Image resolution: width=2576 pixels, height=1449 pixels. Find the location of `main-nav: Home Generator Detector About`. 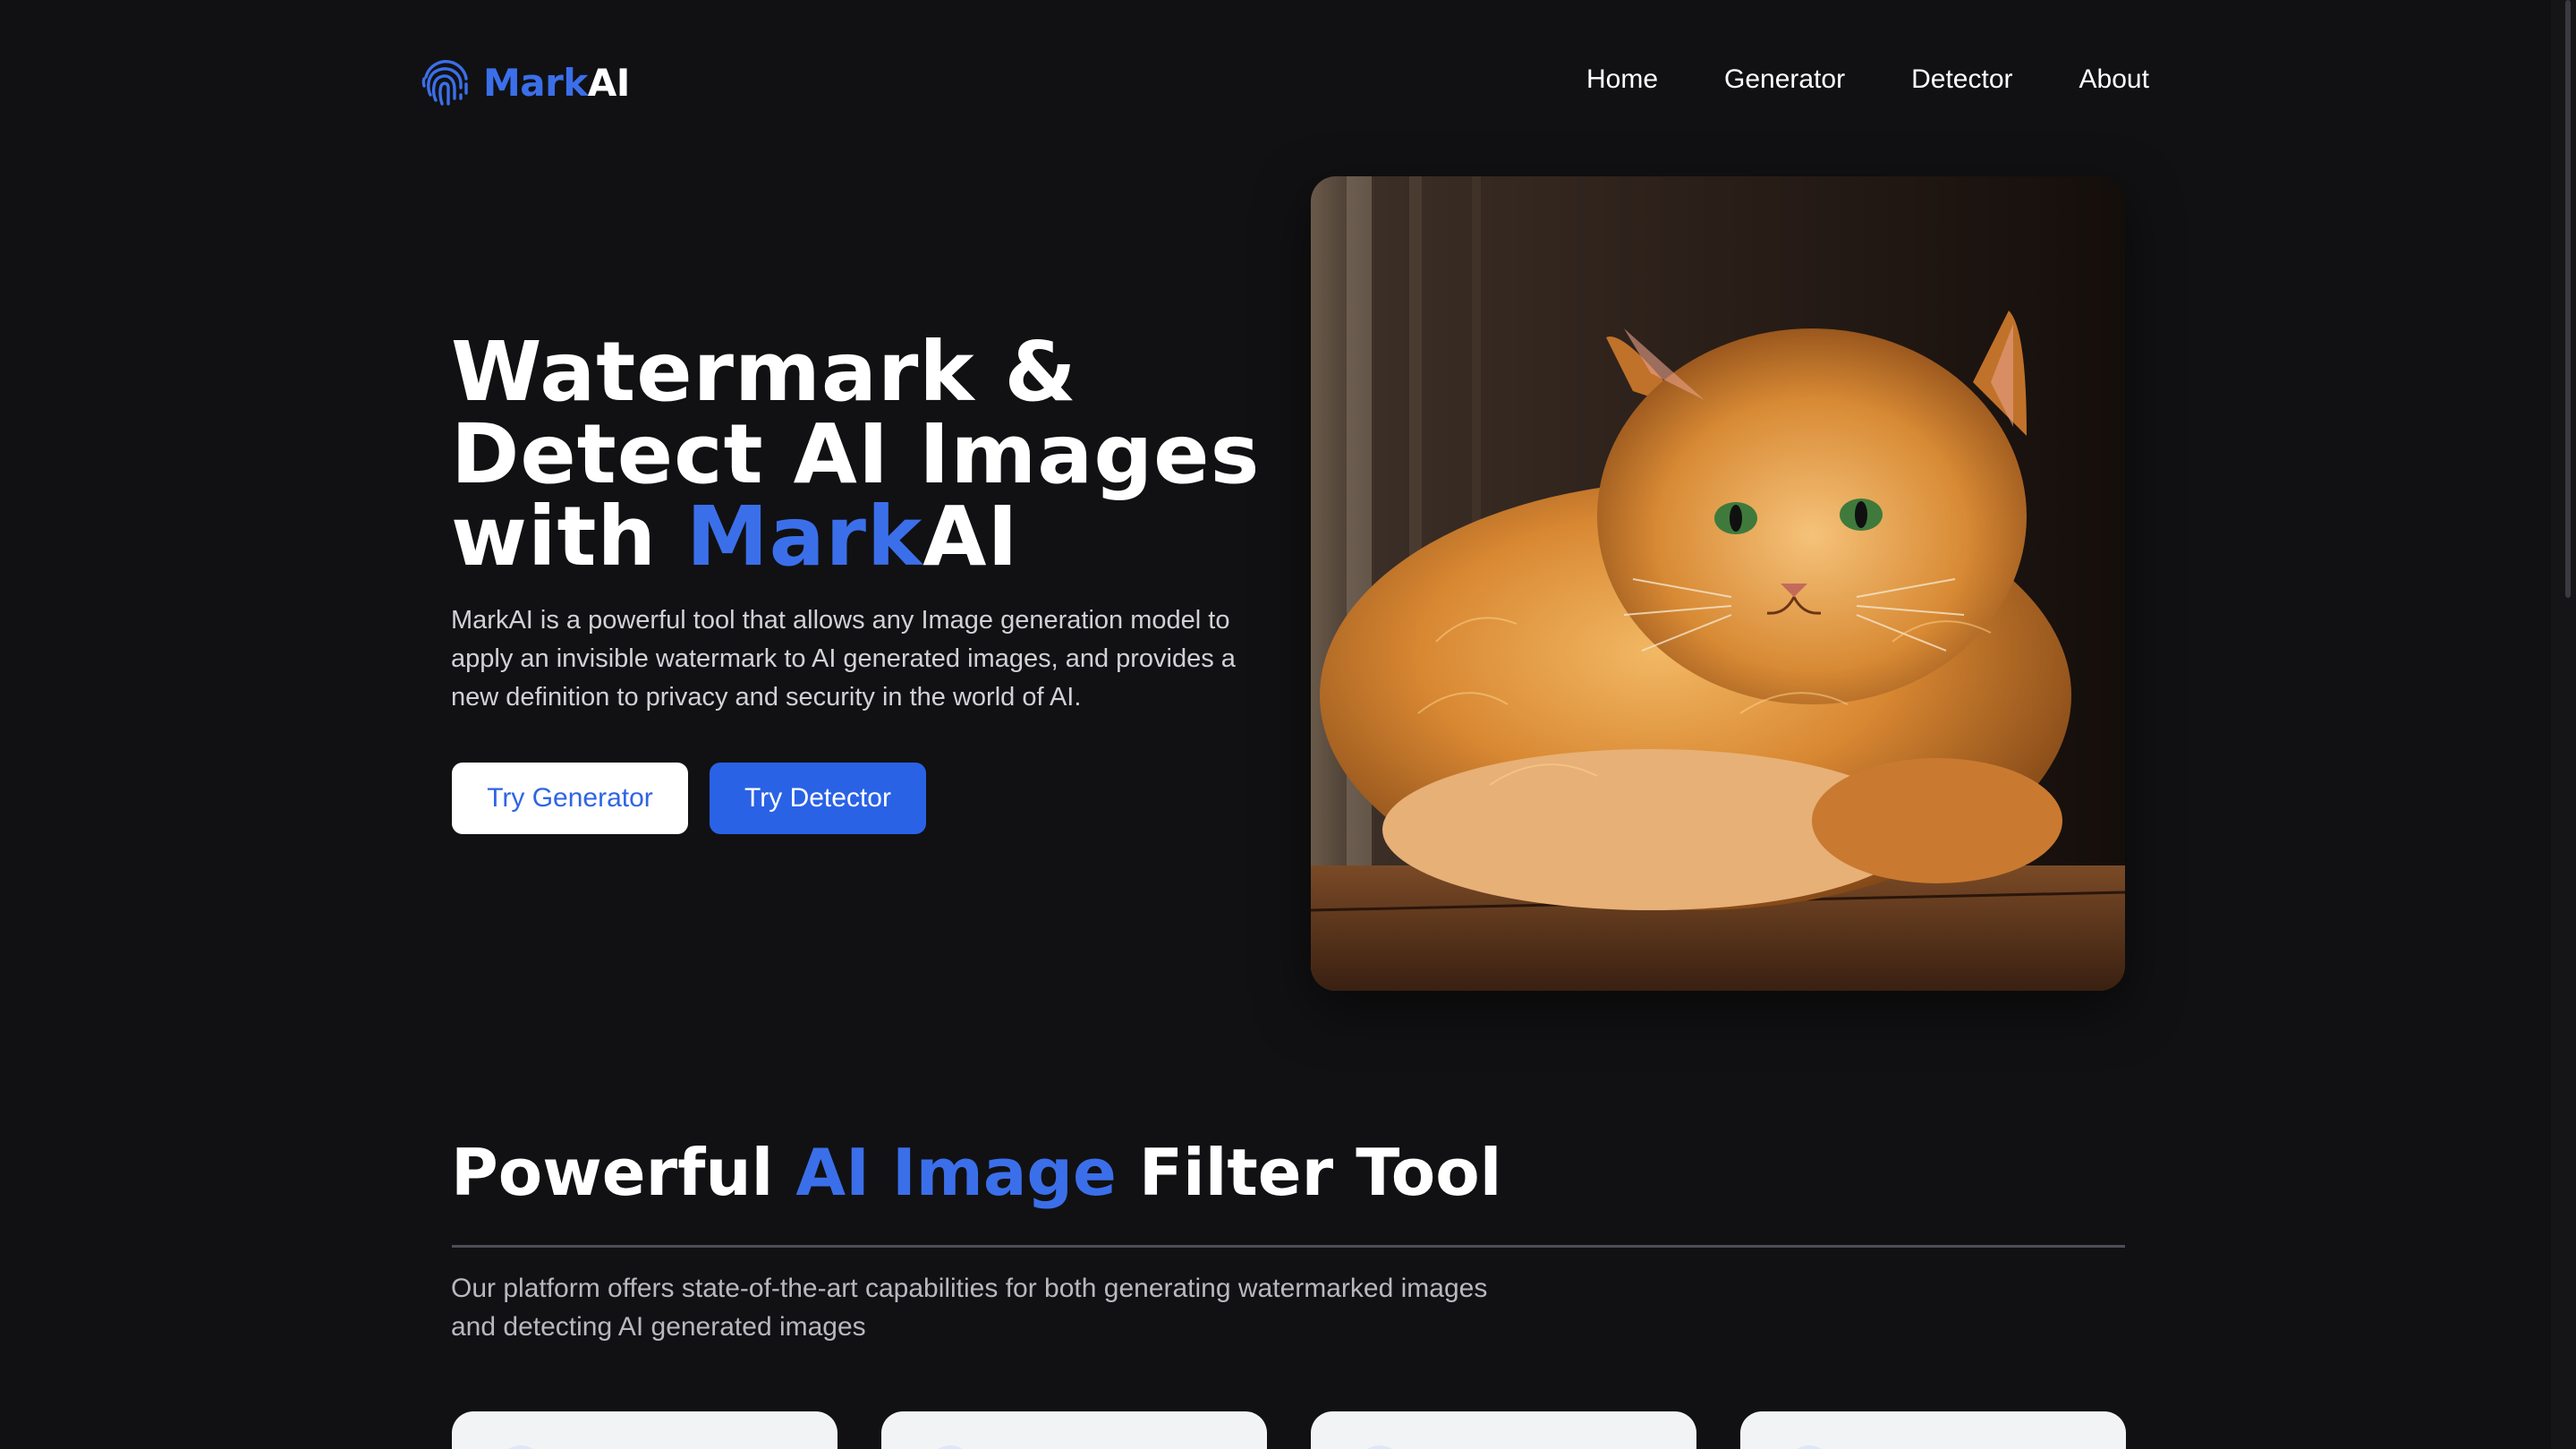

main-nav: Home Generator Detector About is located at coordinates (1867, 79).